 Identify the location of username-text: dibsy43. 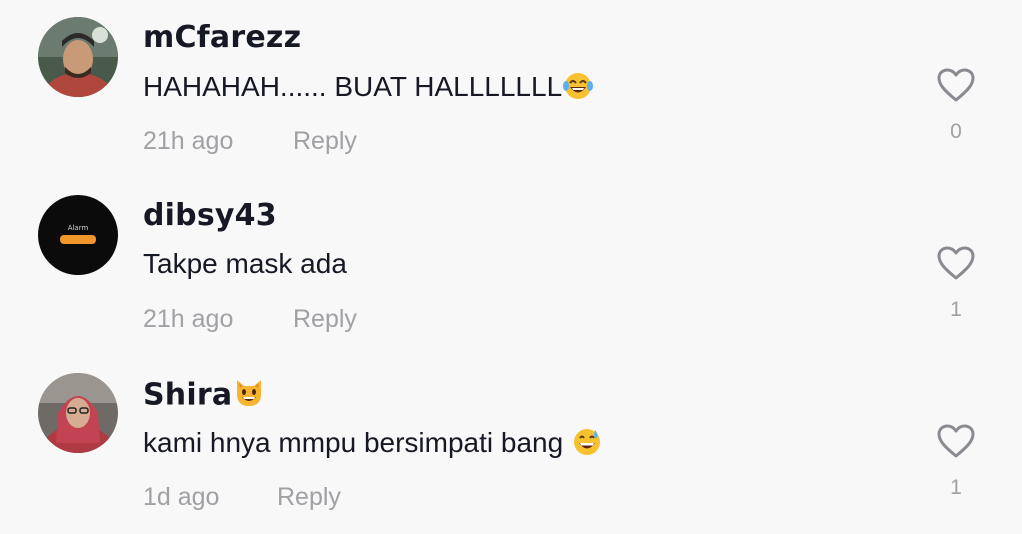
(210, 215).